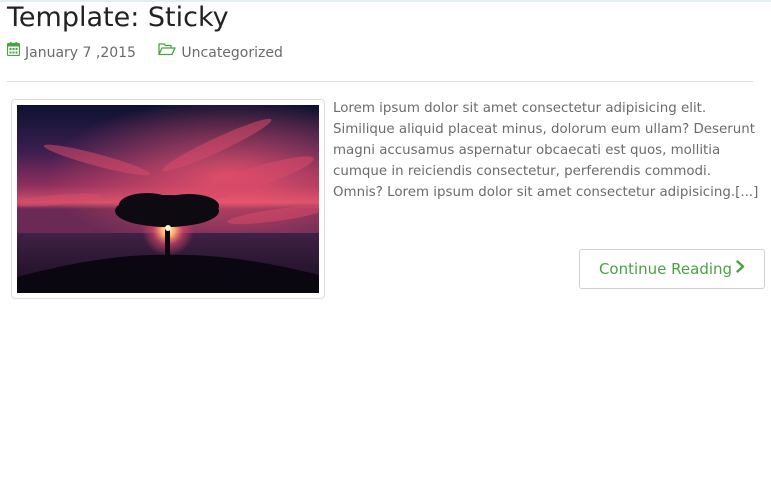 This screenshot has width=771, height=504. Describe the element at coordinates (13, 51) in the screenshot. I see `calendar-icon` at that location.